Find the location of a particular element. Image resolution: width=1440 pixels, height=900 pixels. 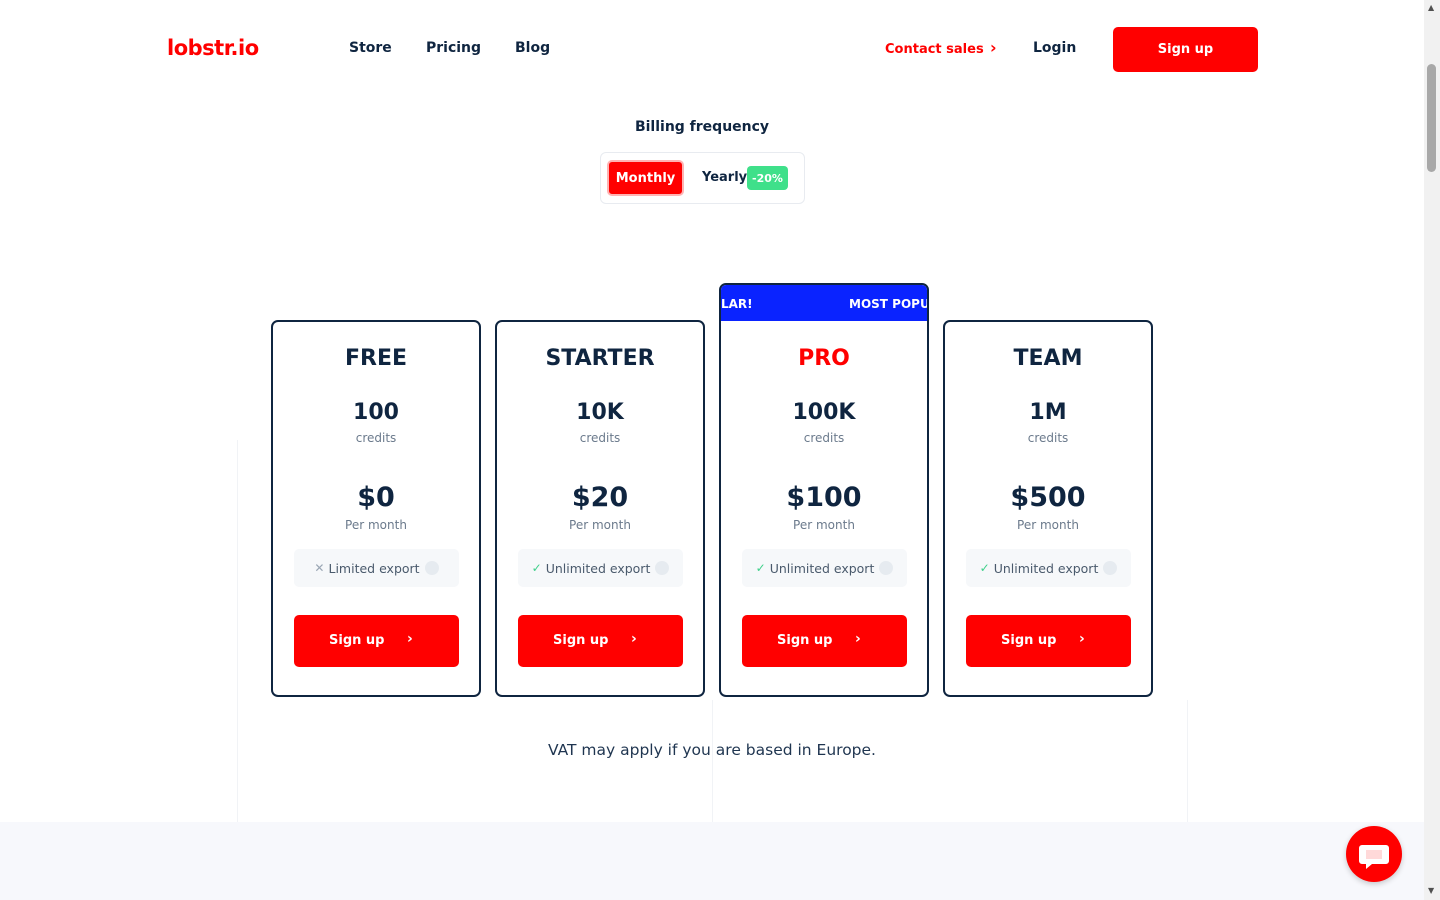

nav-pricing: Pricing is located at coordinates (453, 48).